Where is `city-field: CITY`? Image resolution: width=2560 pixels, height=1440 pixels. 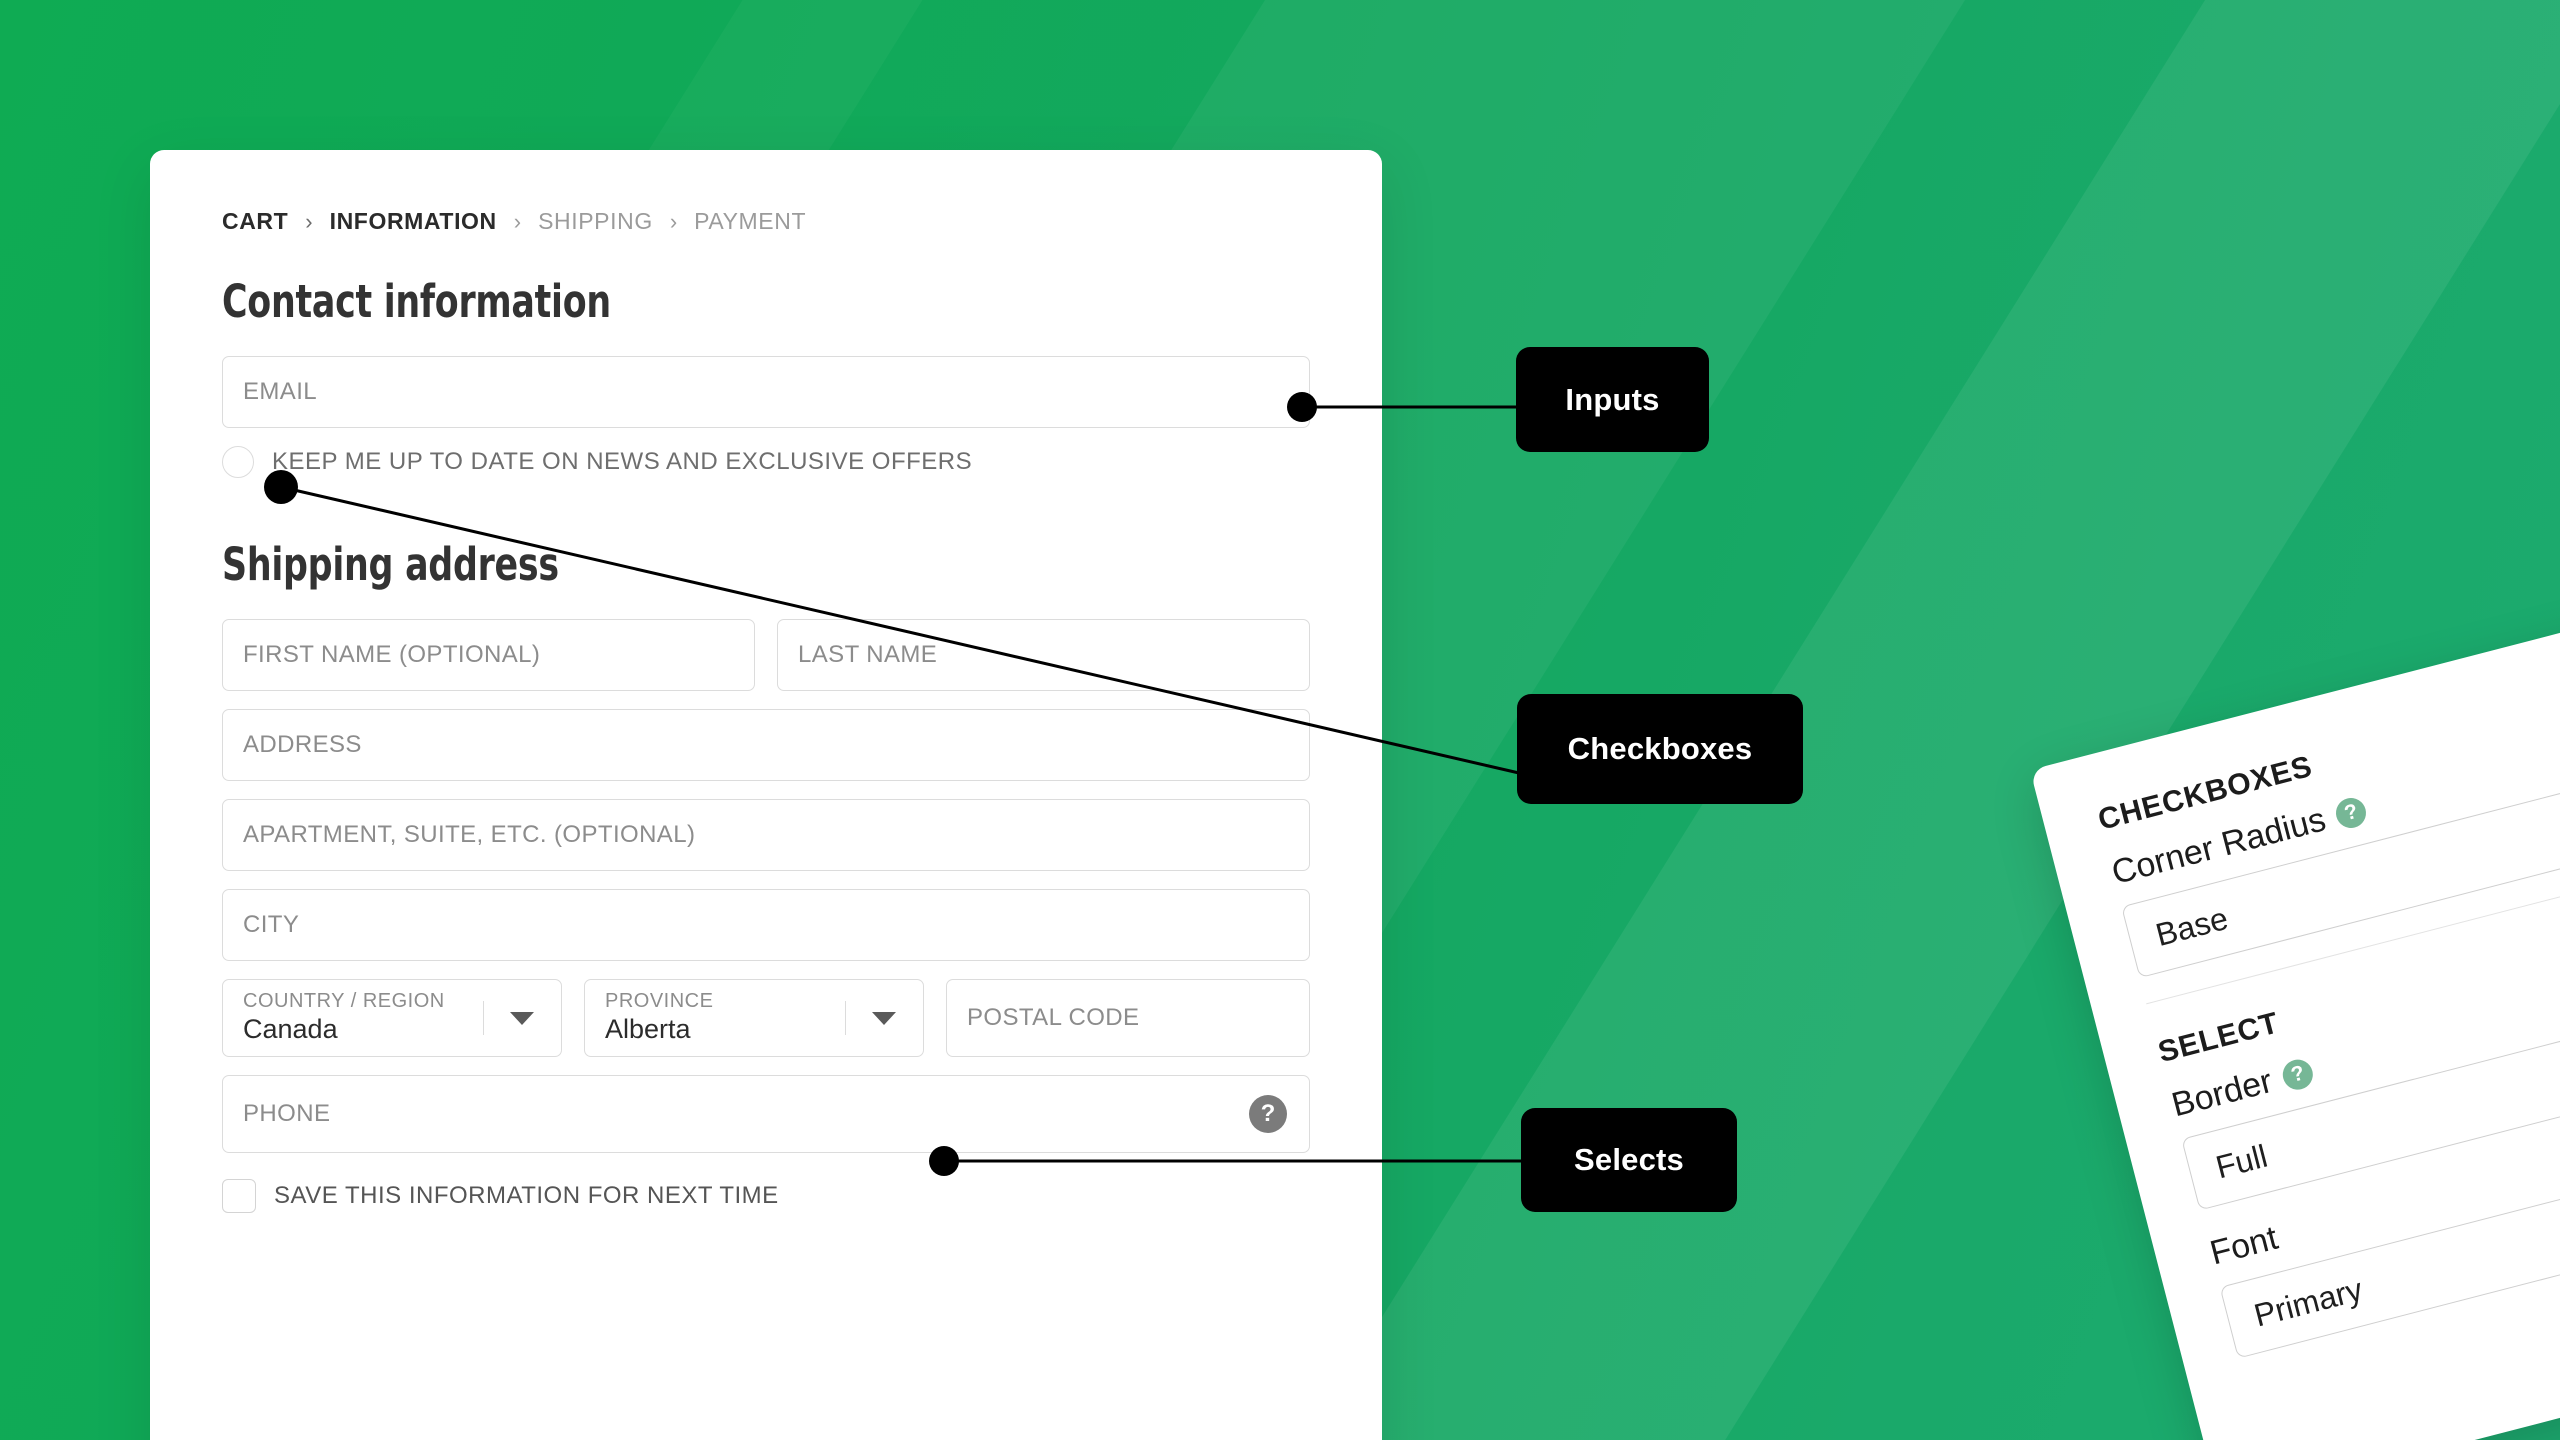
city-field: CITY is located at coordinates (766, 925).